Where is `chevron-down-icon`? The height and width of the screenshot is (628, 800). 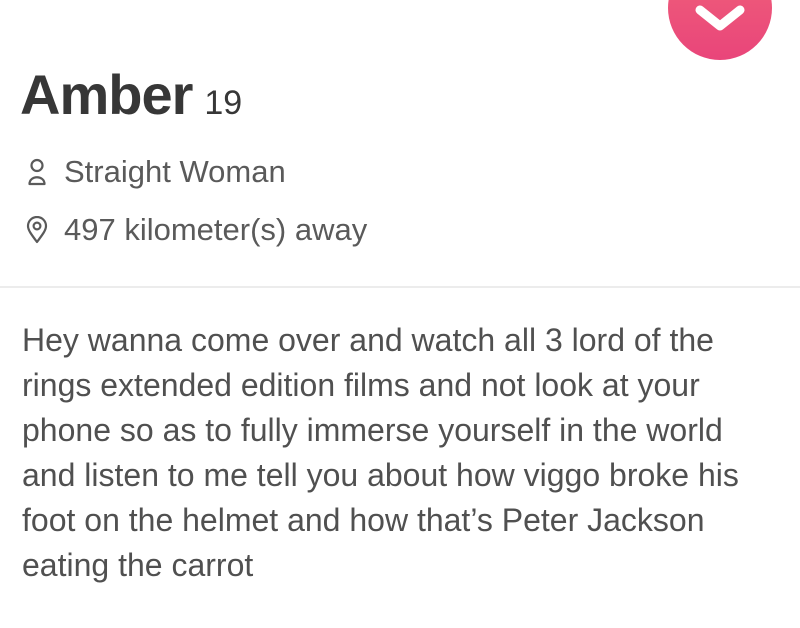
chevron-down-icon is located at coordinates (720, 18).